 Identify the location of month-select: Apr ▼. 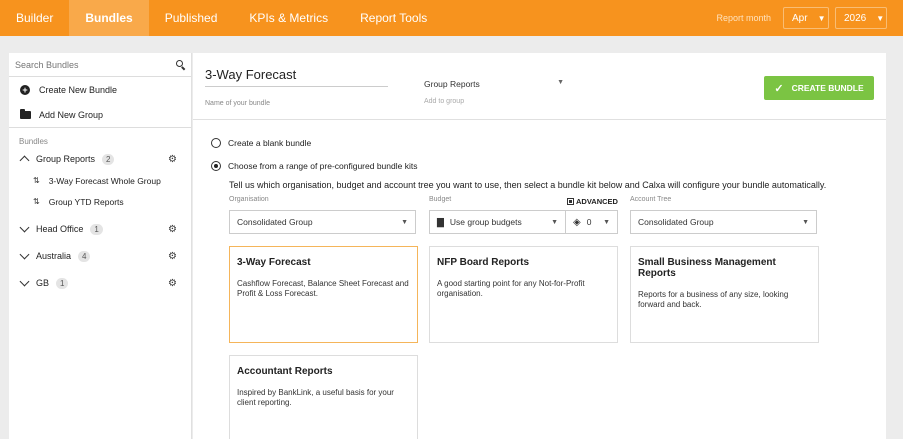
(806, 18).